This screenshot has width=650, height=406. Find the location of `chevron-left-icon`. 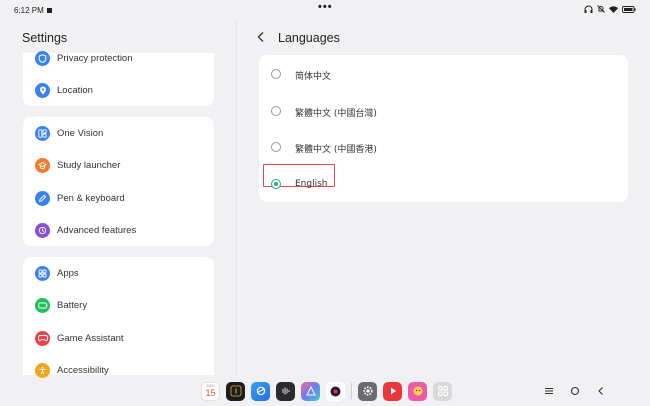

chevron-left-icon is located at coordinates (260, 37).